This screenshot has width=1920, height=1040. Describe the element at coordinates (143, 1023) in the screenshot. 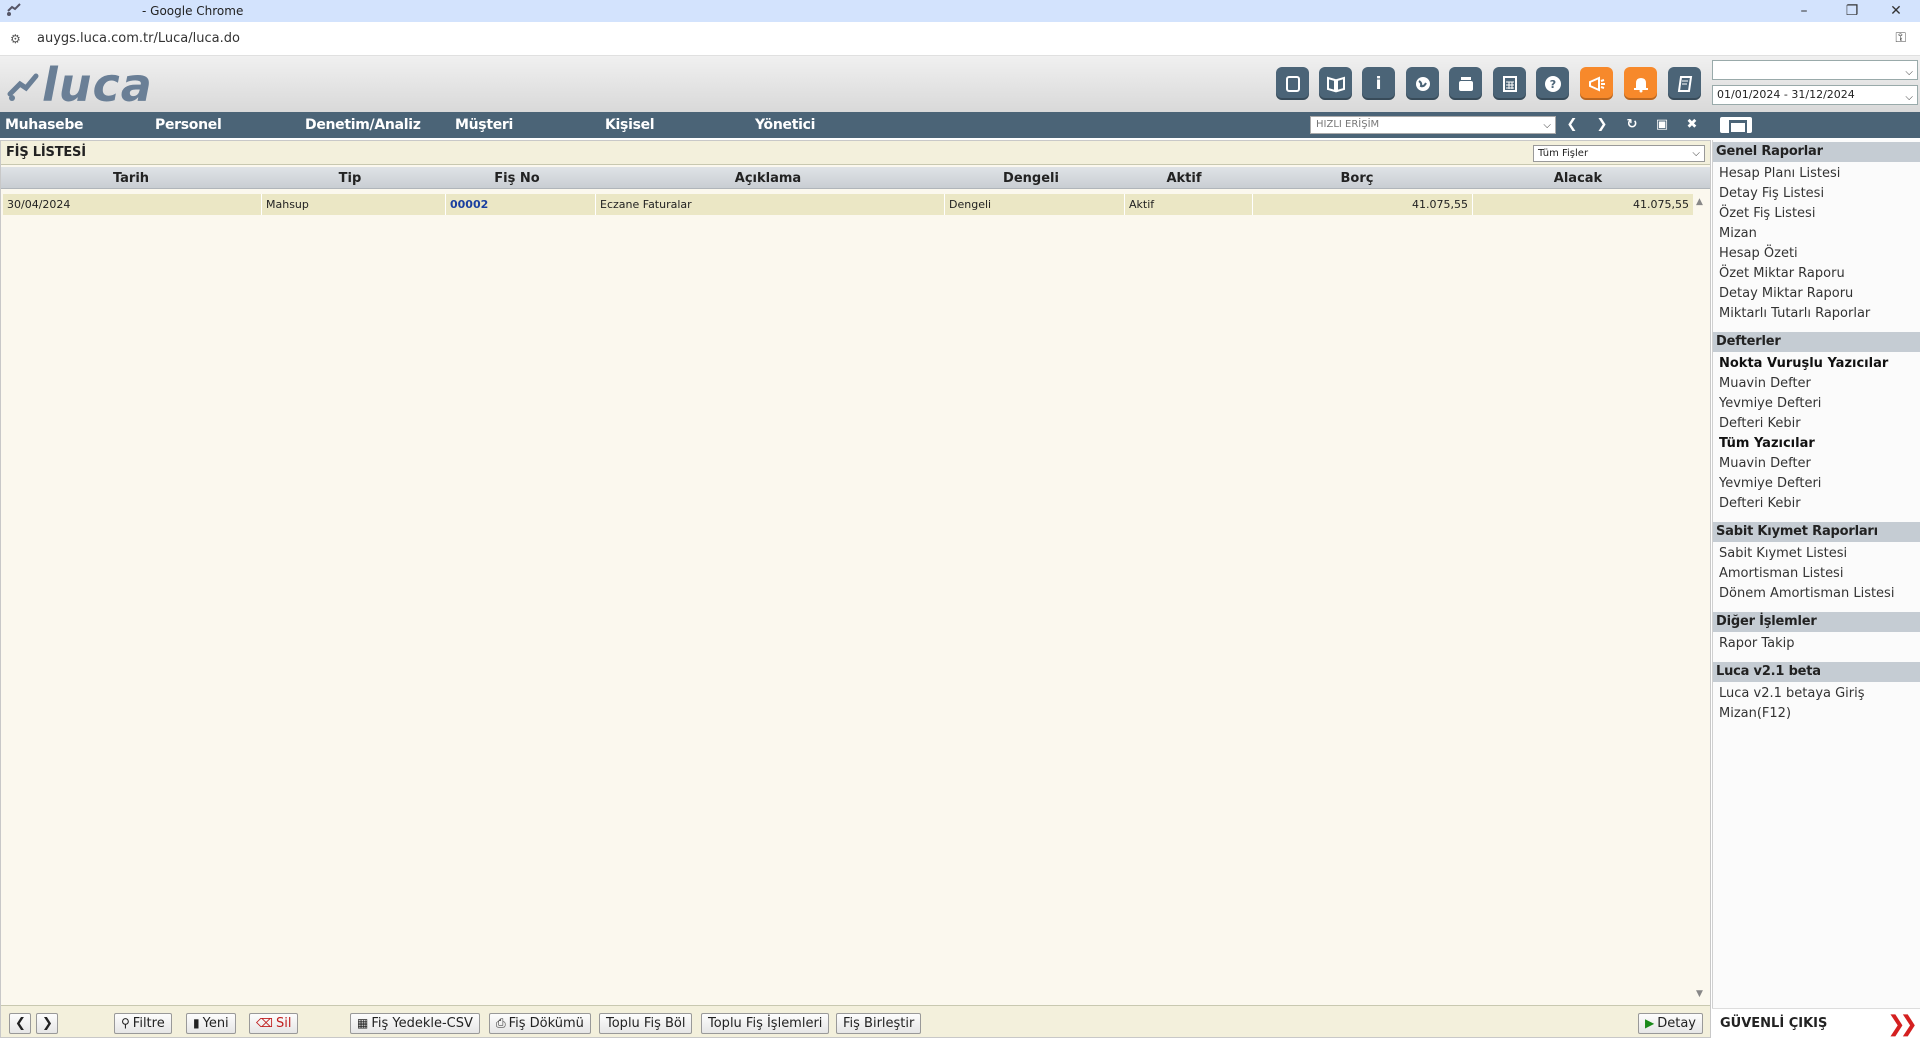

I see `filter-button: ⚲ Filtre` at that location.